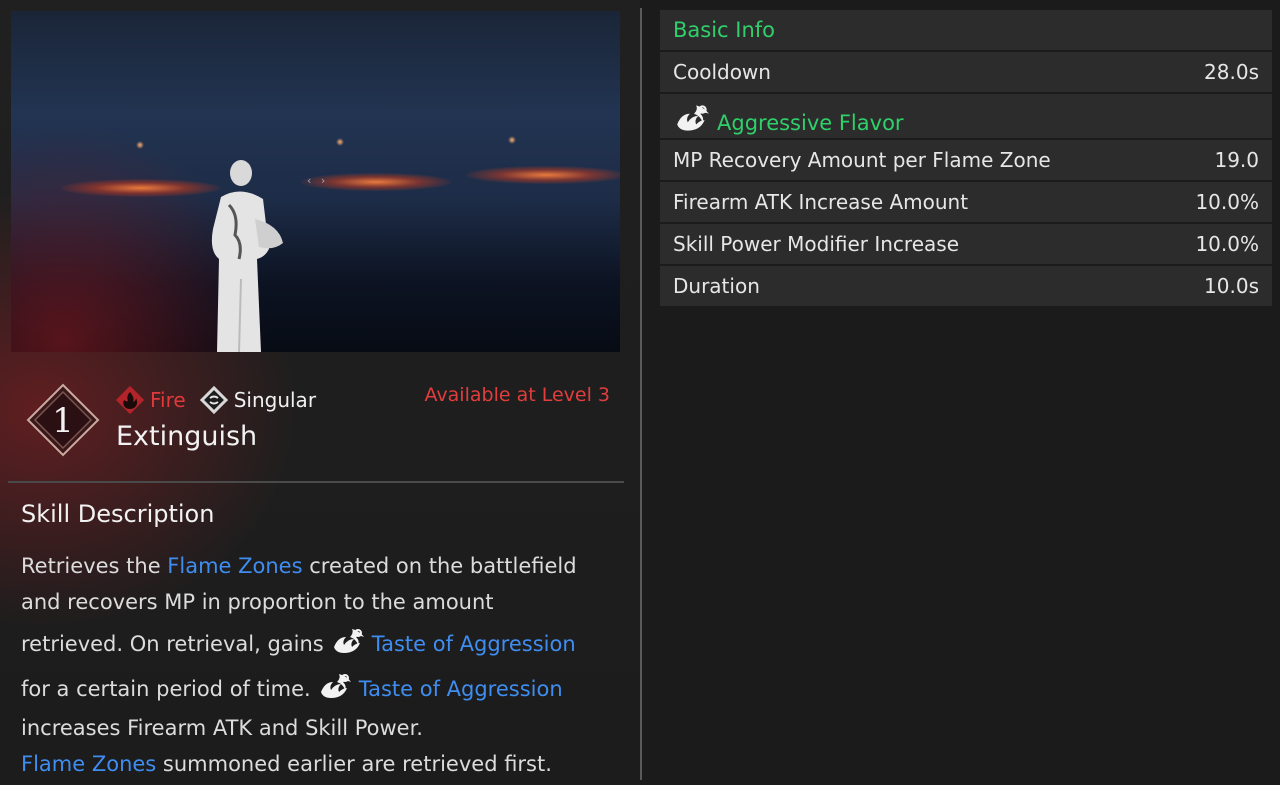 The height and width of the screenshot is (785, 1280). I want to click on basic-info-header: Basic Info, so click(966, 30).